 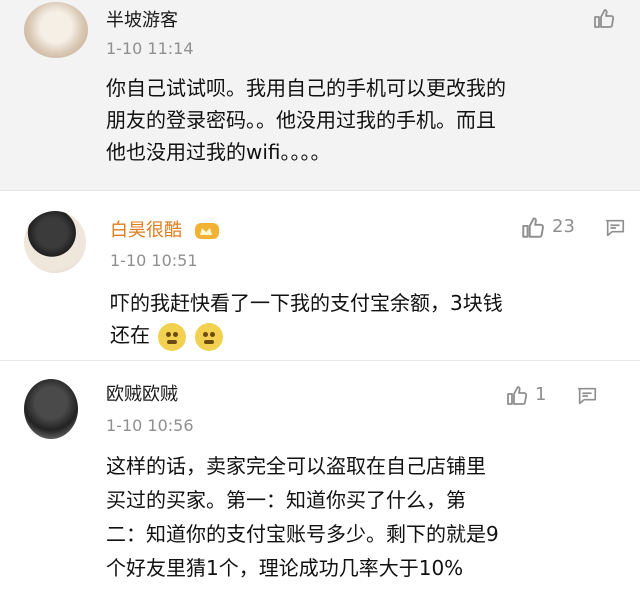 What do you see at coordinates (286, 500) in the screenshot?
I see `comment-line: 买过的买家。第一：知道你买了什么，第` at bounding box center [286, 500].